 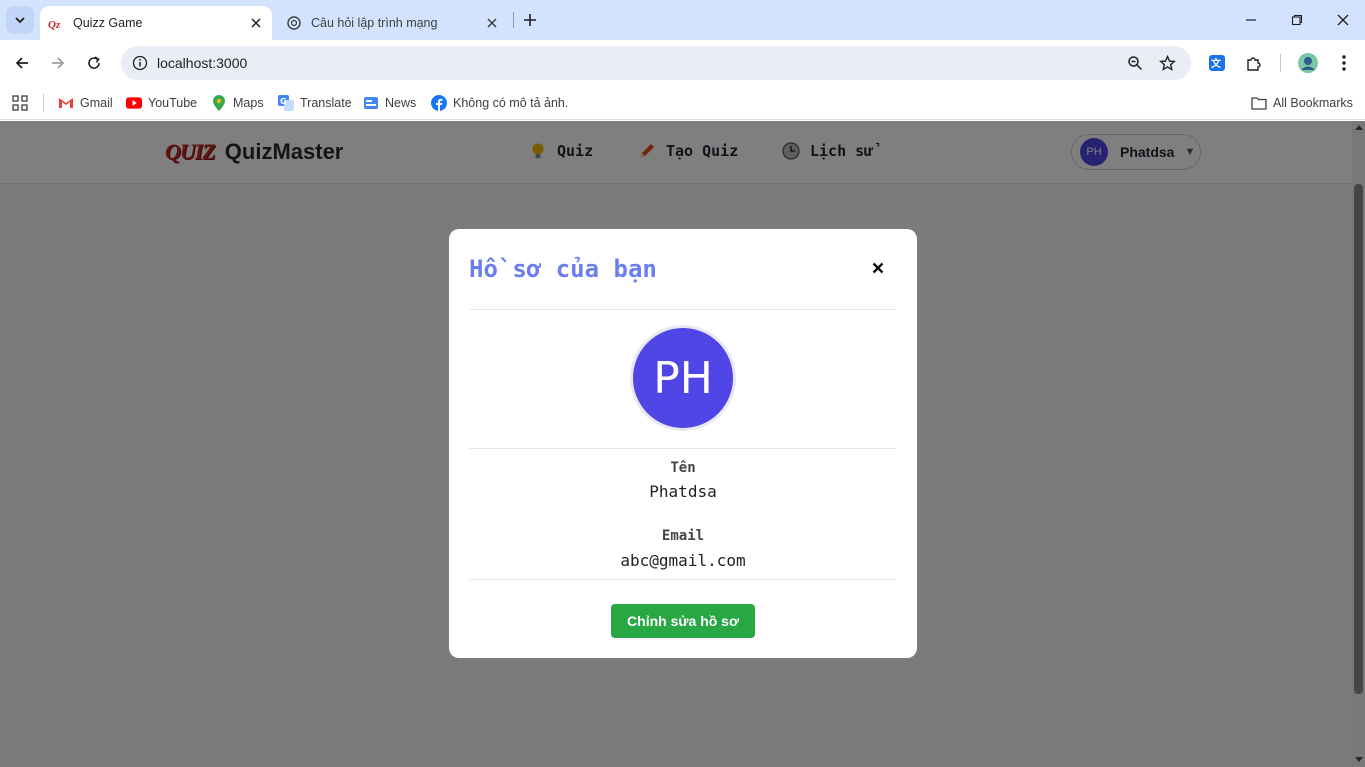 What do you see at coordinates (1135, 63) in the screenshot?
I see `zoom-icon` at bounding box center [1135, 63].